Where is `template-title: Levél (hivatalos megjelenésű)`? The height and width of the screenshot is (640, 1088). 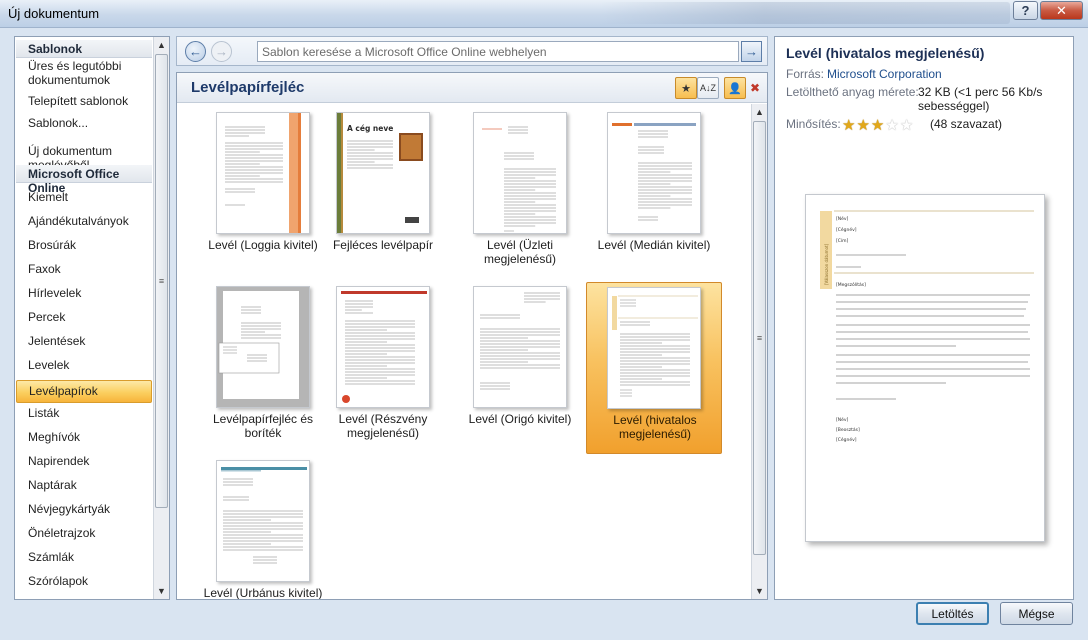
template-title: Levél (hivatalos megjelenésű) is located at coordinates (885, 53).